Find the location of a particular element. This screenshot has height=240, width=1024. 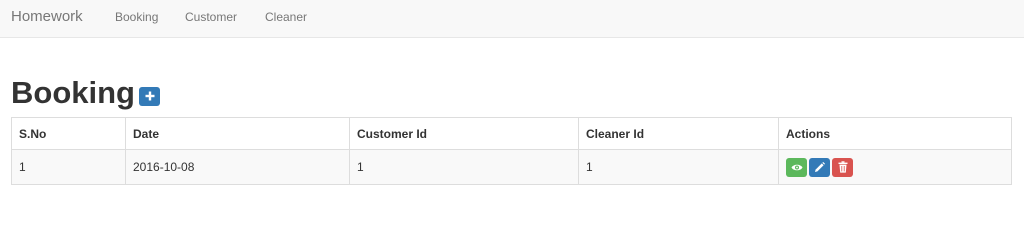

eye-icon is located at coordinates (796, 167).